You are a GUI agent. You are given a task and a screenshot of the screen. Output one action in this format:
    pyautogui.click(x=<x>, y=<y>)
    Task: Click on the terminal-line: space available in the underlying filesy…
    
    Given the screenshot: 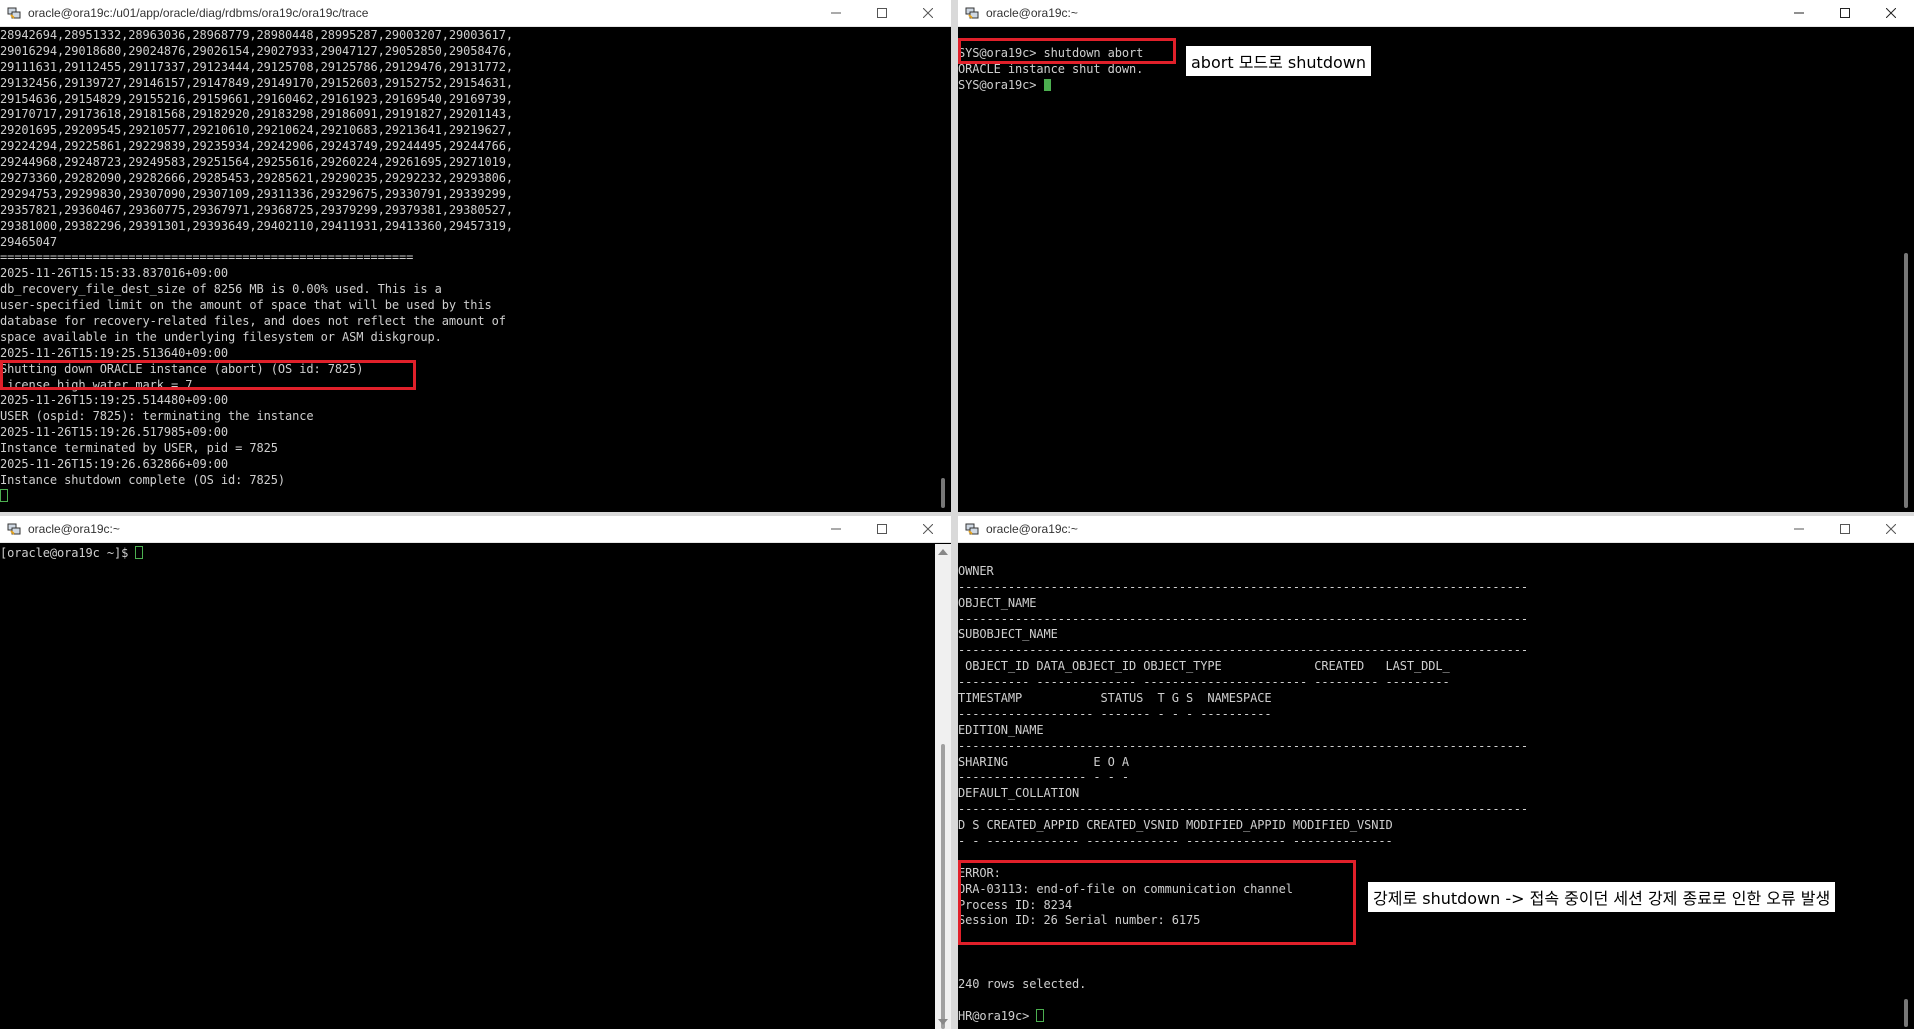 What is the action you would take?
    pyautogui.click(x=221, y=336)
    